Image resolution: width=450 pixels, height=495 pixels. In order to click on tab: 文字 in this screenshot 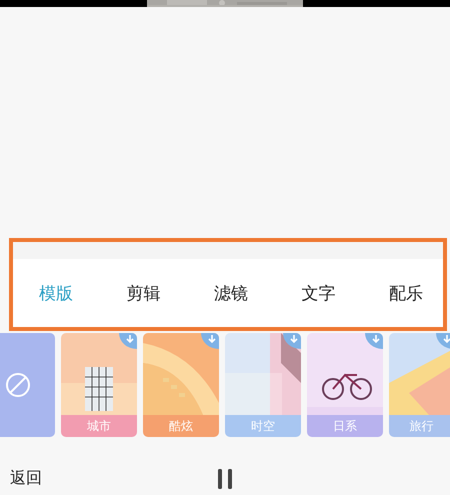, I will do `click(319, 293)`.